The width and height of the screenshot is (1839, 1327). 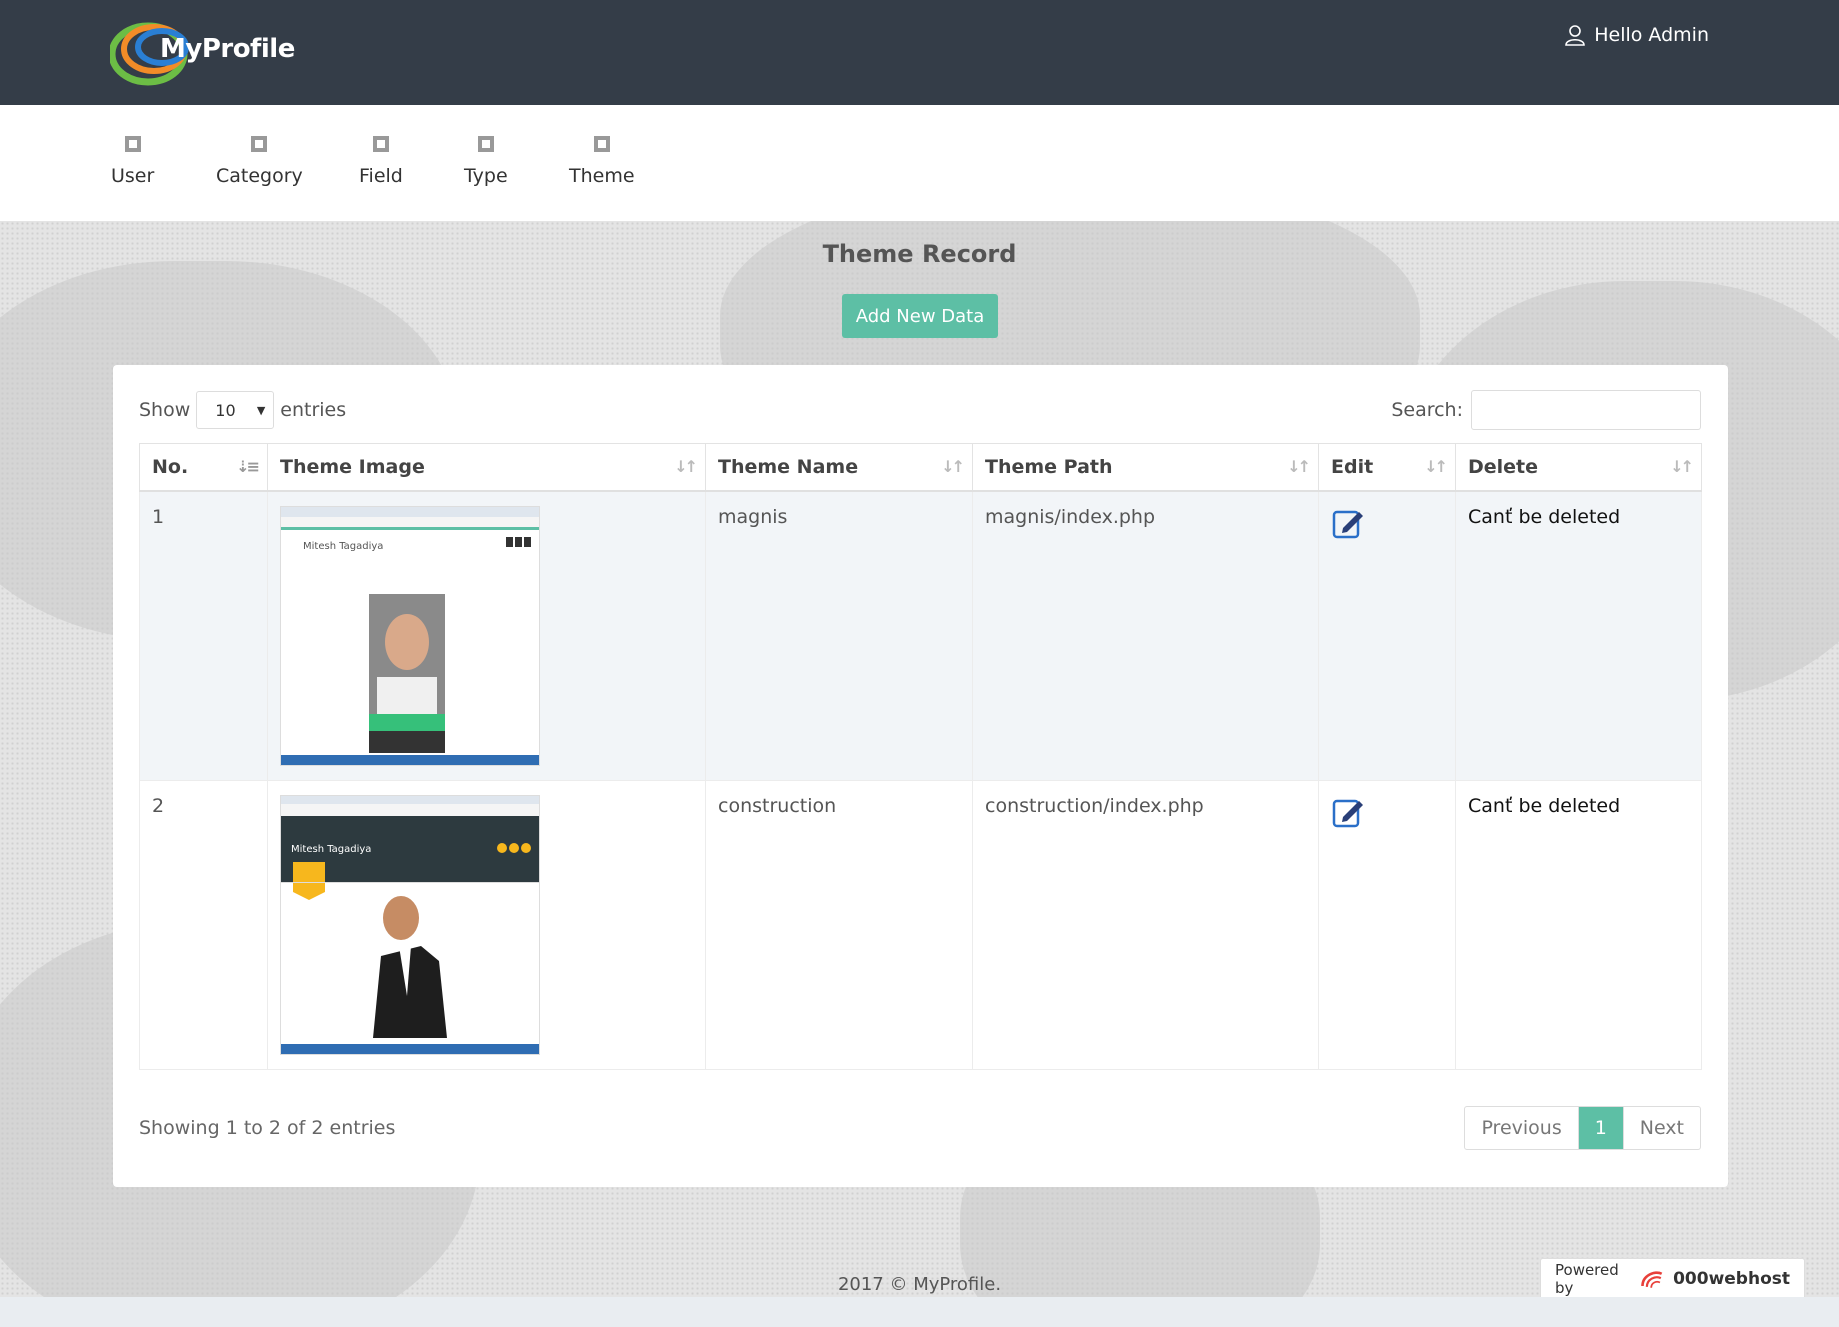 What do you see at coordinates (788, 466) in the screenshot?
I see `column-header-label: Theme Name` at bounding box center [788, 466].